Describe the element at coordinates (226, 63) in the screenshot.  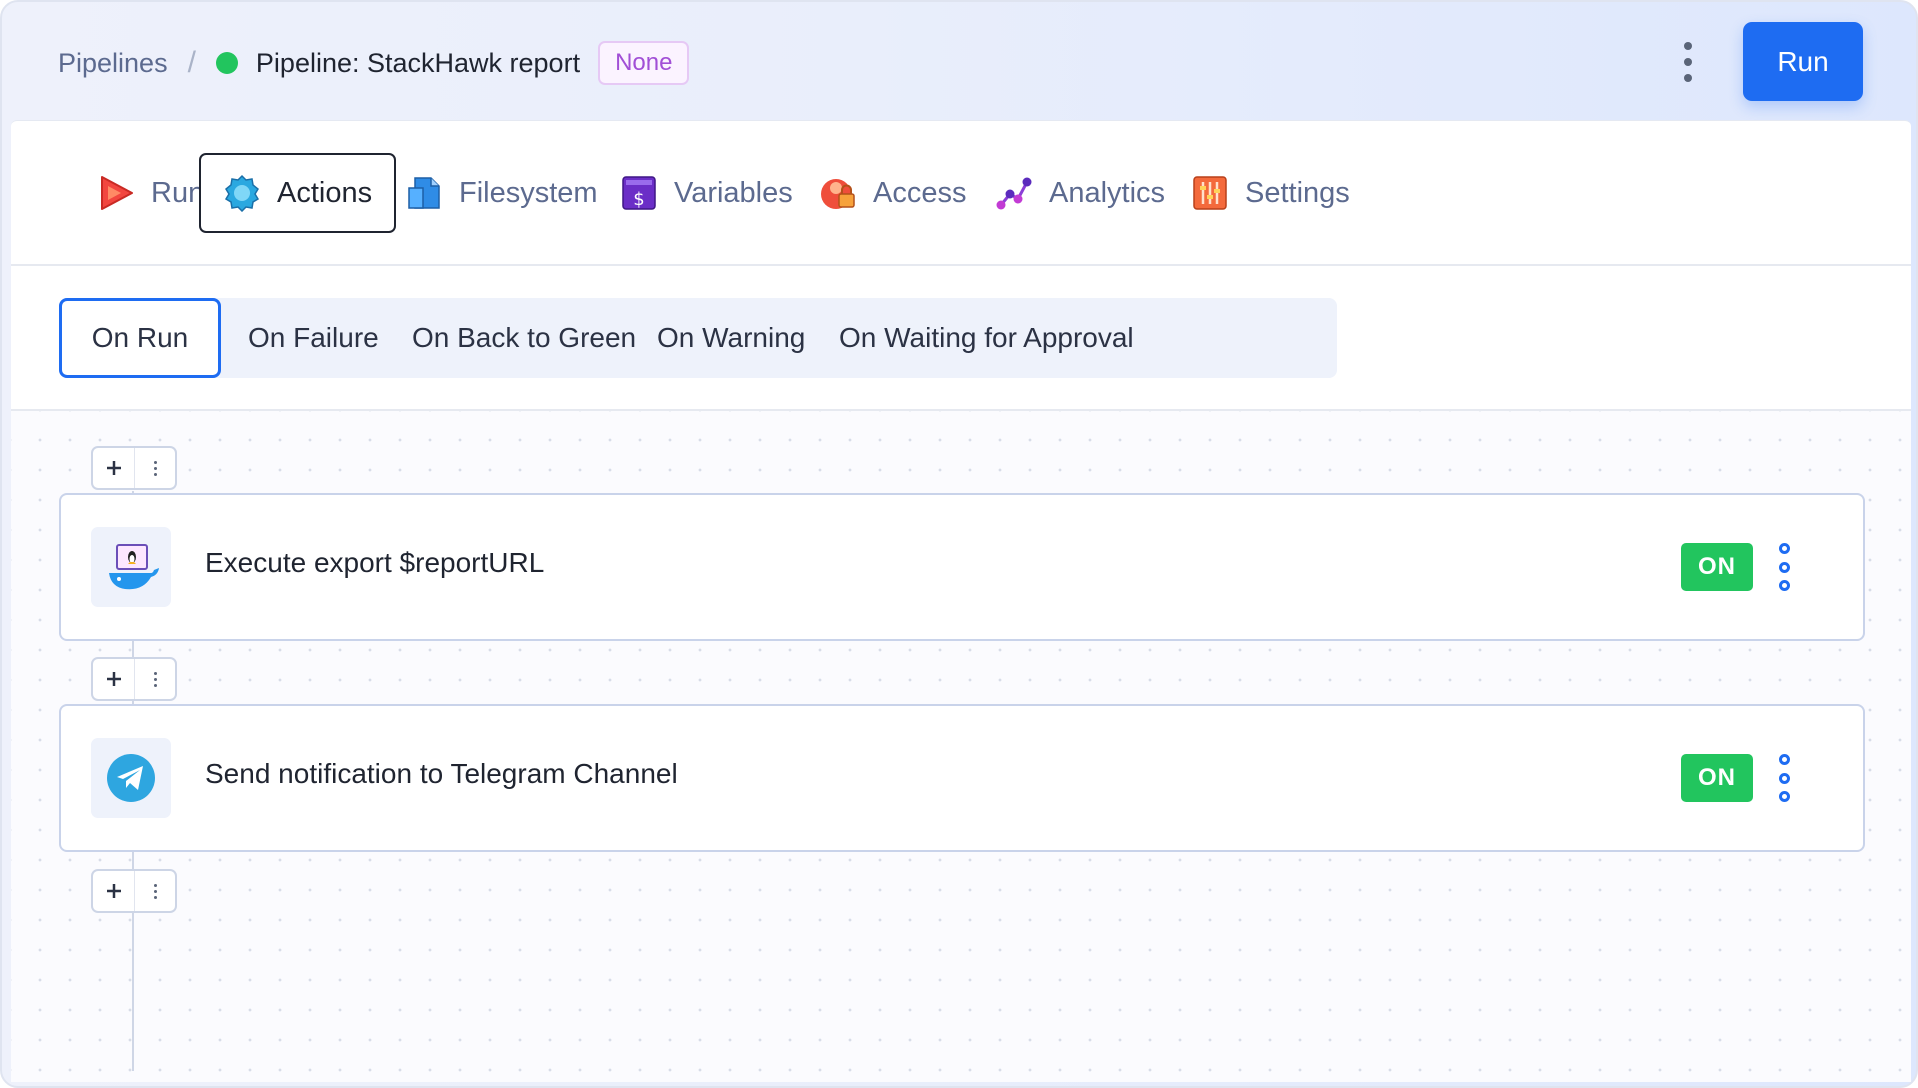
I see `pipeline-status-dot` at that location.